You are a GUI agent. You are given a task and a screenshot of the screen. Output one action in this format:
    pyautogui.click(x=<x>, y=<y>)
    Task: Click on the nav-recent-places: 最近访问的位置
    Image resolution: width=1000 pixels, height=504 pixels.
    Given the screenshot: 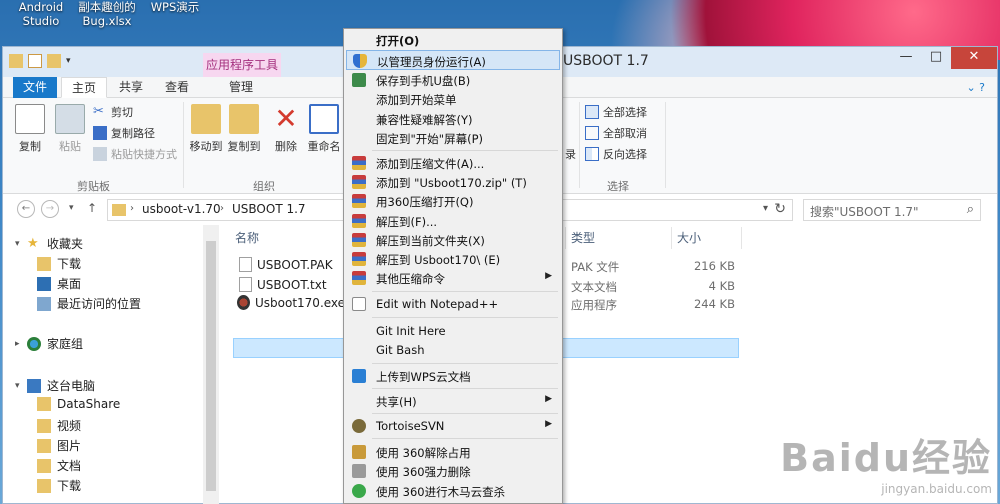 What is the action you would take?
    pyautogui.click(x=89, y=303)
    